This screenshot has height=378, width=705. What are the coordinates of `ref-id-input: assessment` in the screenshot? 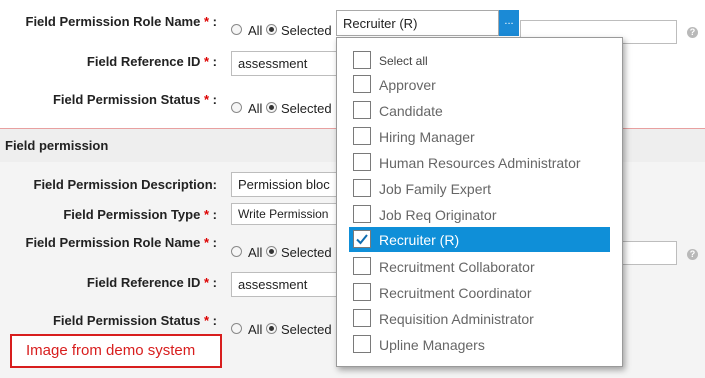 It's located at (286, 63).